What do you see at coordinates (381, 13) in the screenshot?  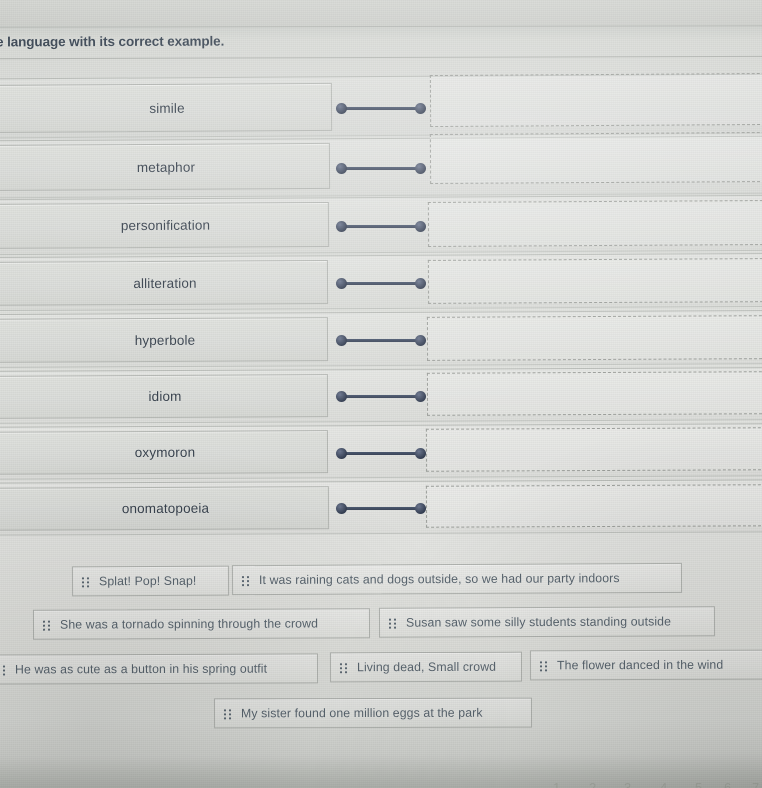 I see `top-chrome-strip` at bounding box center [381, 13].